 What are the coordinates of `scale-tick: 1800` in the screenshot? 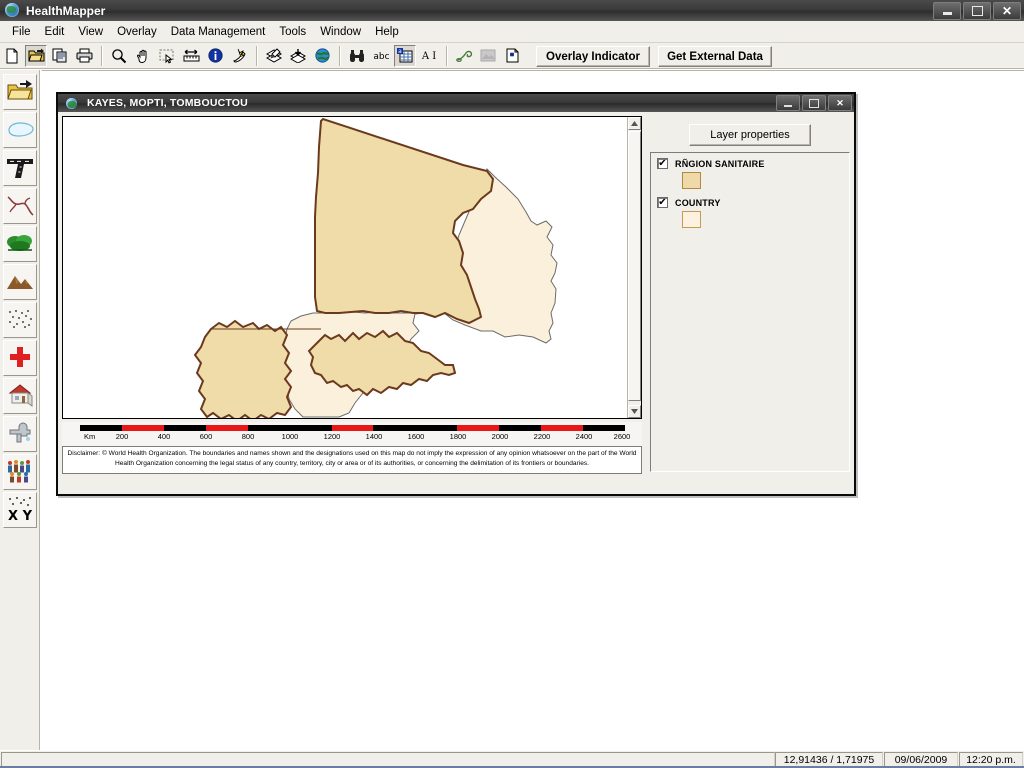 It's located at (458, 436).